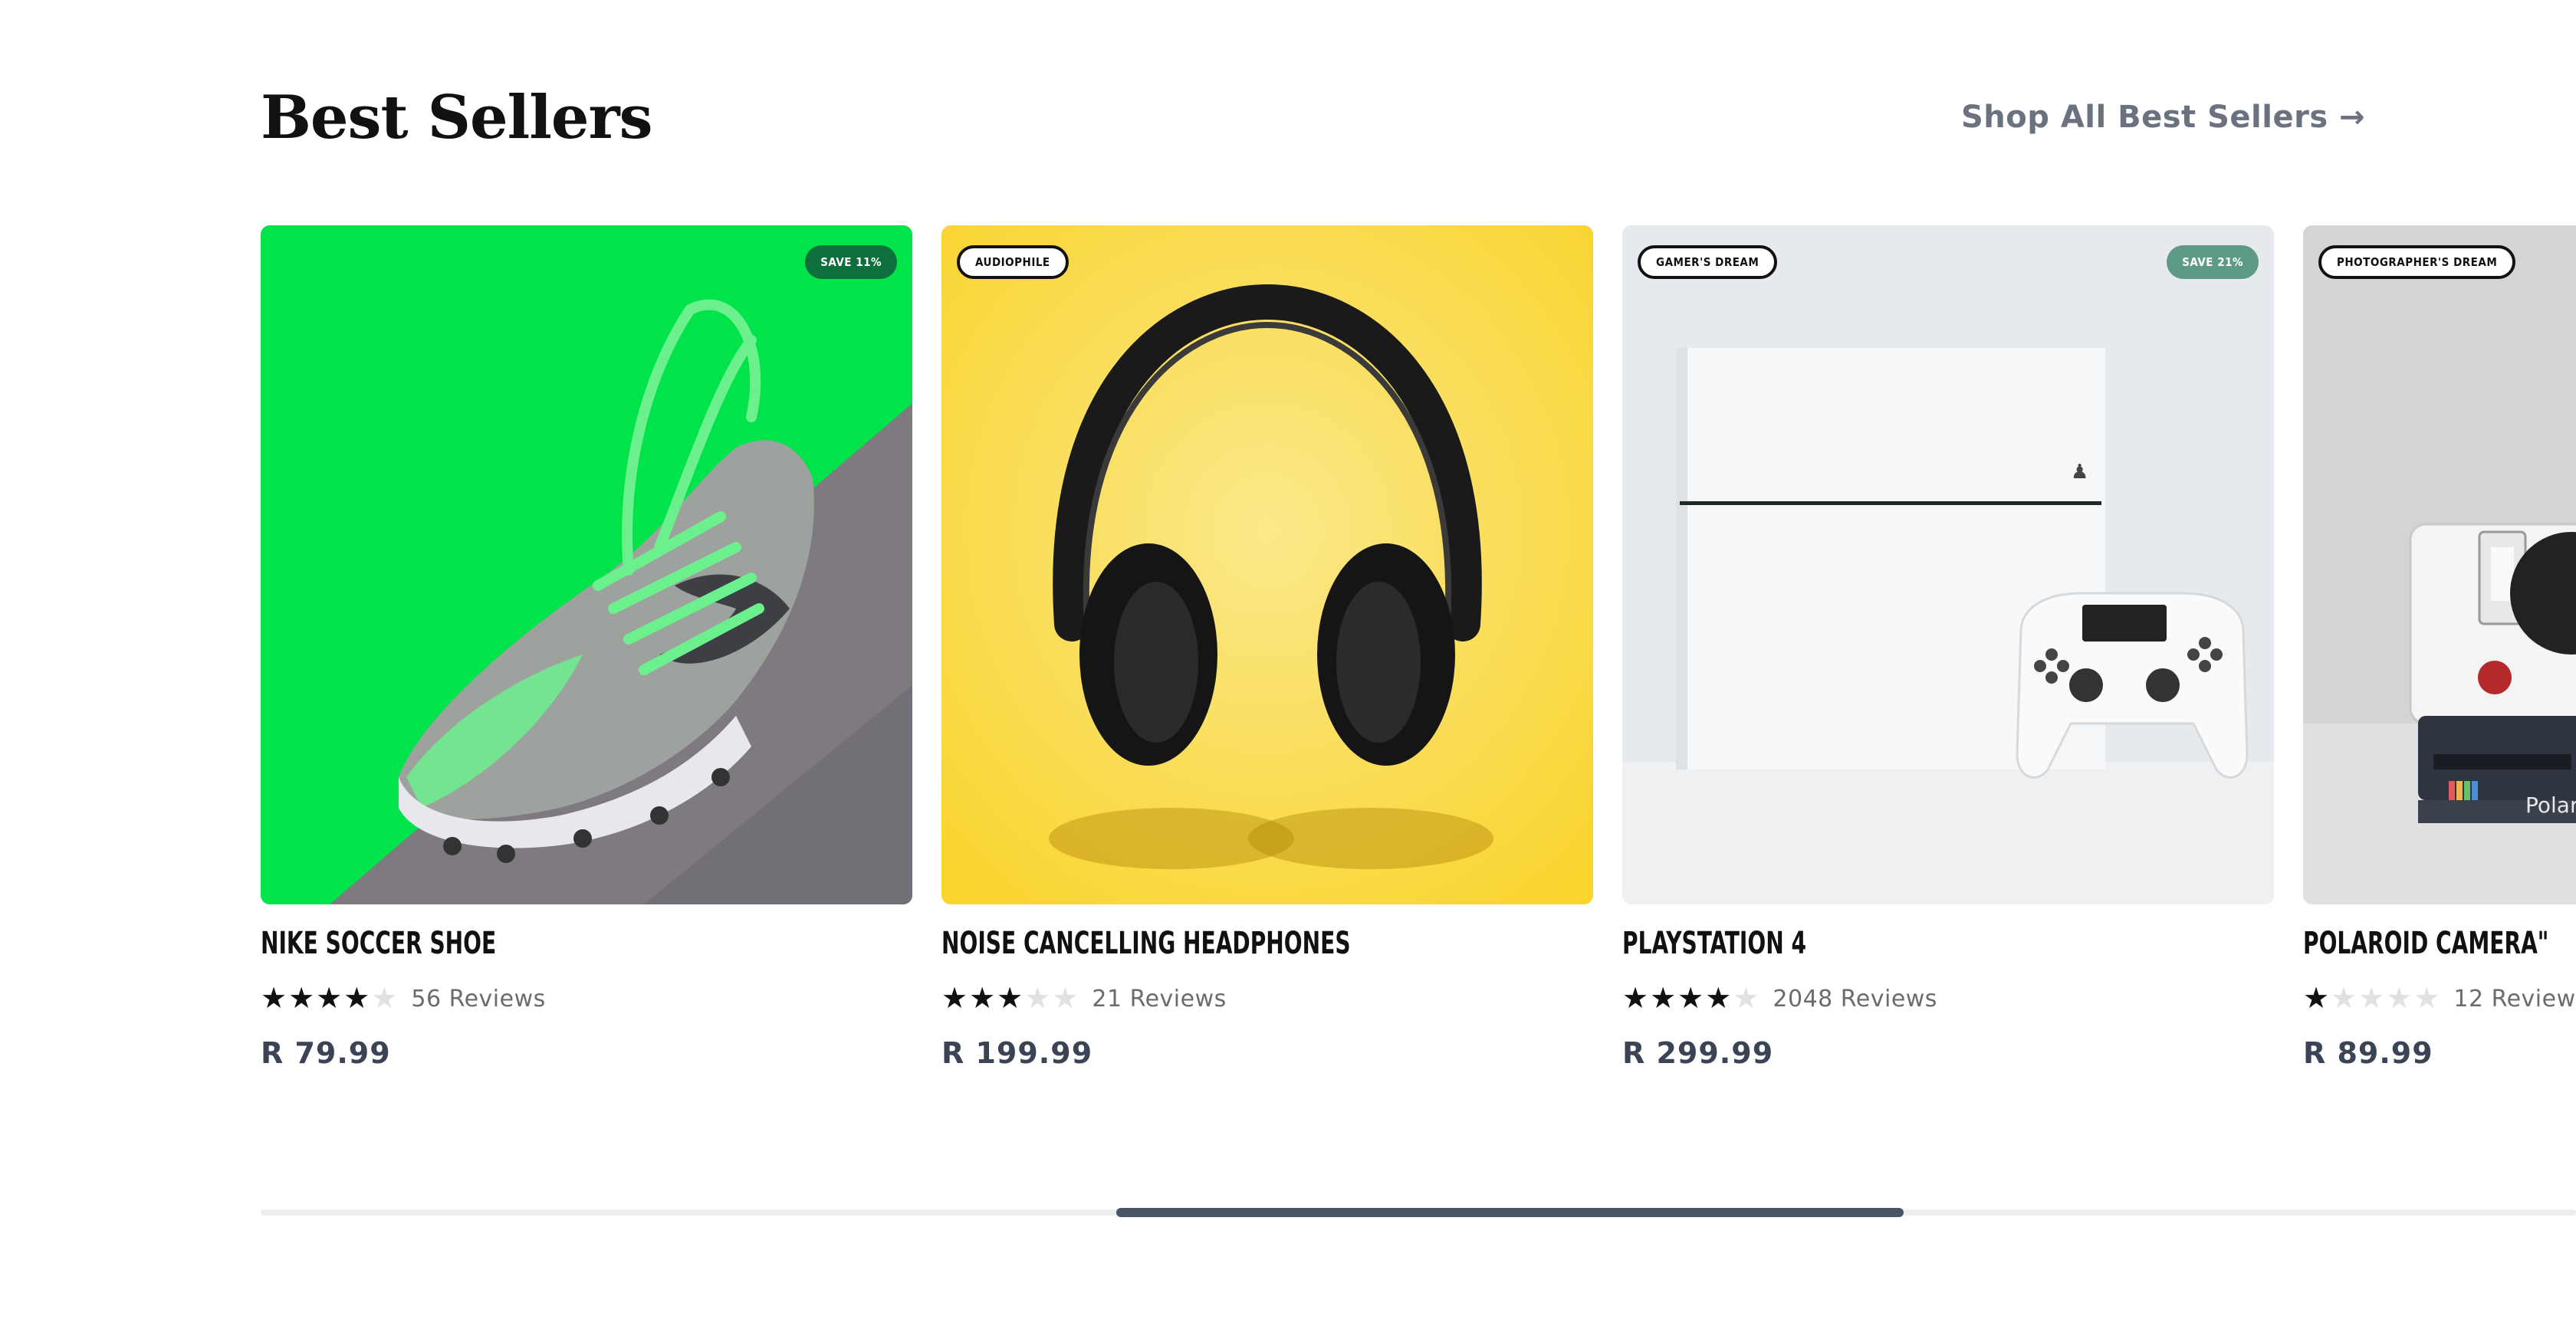 Image resolution: width=2576 pixels, height=1329 pixels. I want to click on shop-all-best-sellers-link: Shop All Best Sellers →, so click(2163, 117).